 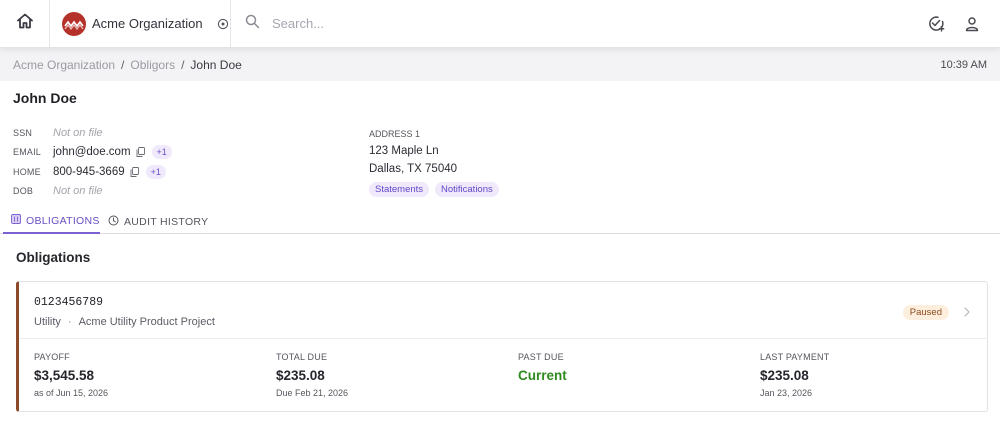 I want to click on email-more-badge: +1, so click(x=161, y=152).